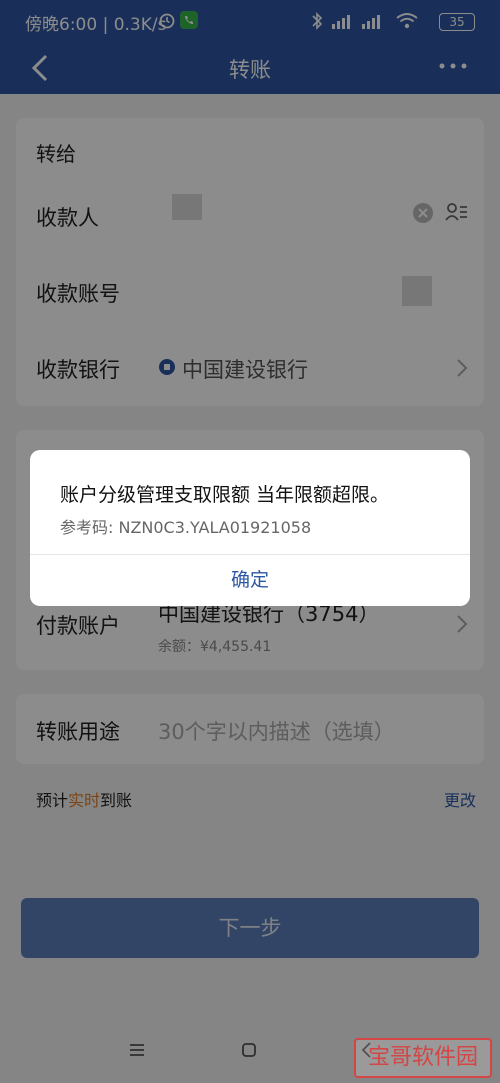 Image resolution: width=500 pixels, height=1083 pixels. What do you see at coordinates (225, 495) in the screenshot?
I see `dialog-message: 账户分级管理支取限额 当年限额超限。` at bounding box center [225, 495].